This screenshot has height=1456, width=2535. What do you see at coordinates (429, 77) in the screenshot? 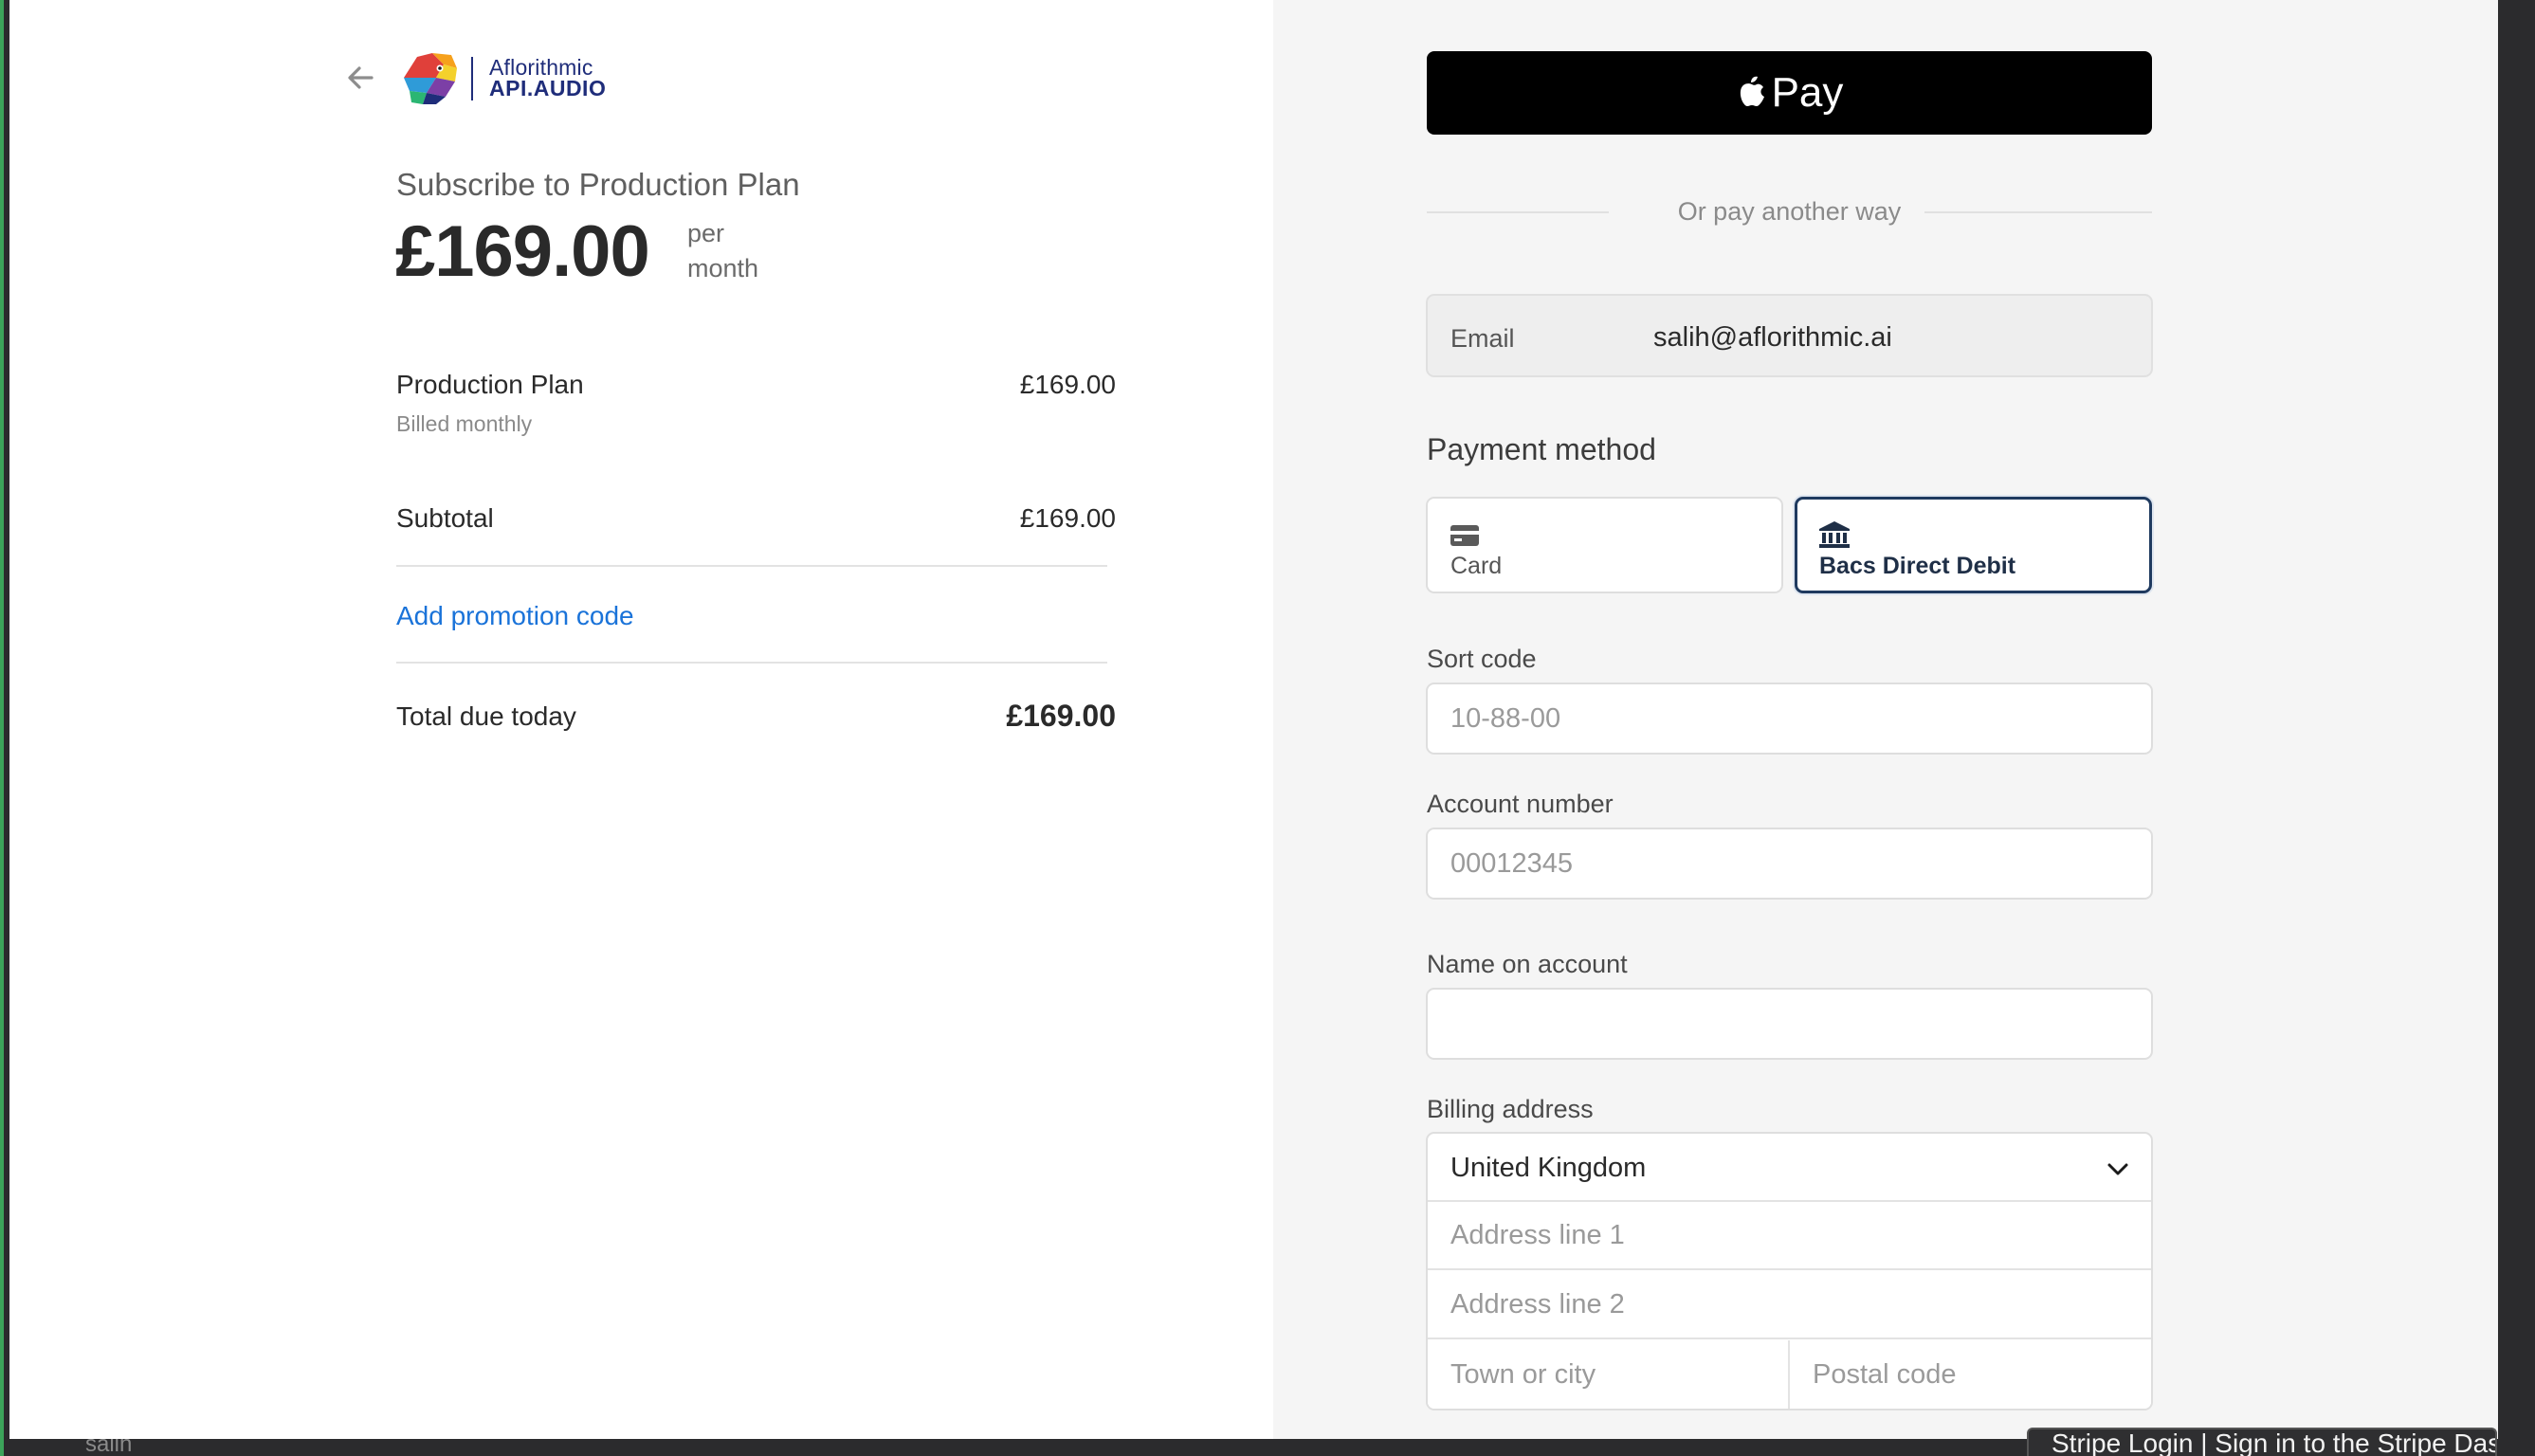
I see `parrot-logo-icon` at bounding box center [429, 77].